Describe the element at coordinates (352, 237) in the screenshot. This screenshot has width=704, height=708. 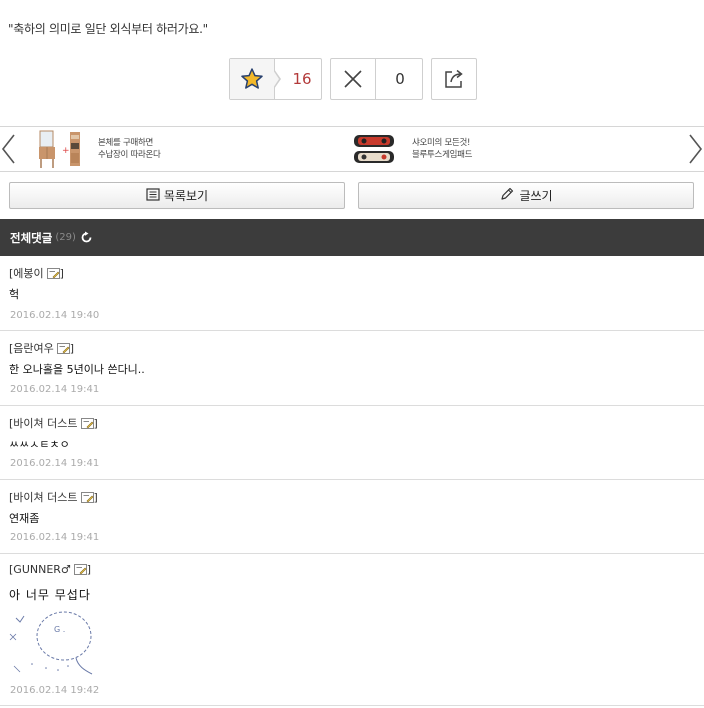
I see `comments-header: 전체댓글 (29)` at that location.